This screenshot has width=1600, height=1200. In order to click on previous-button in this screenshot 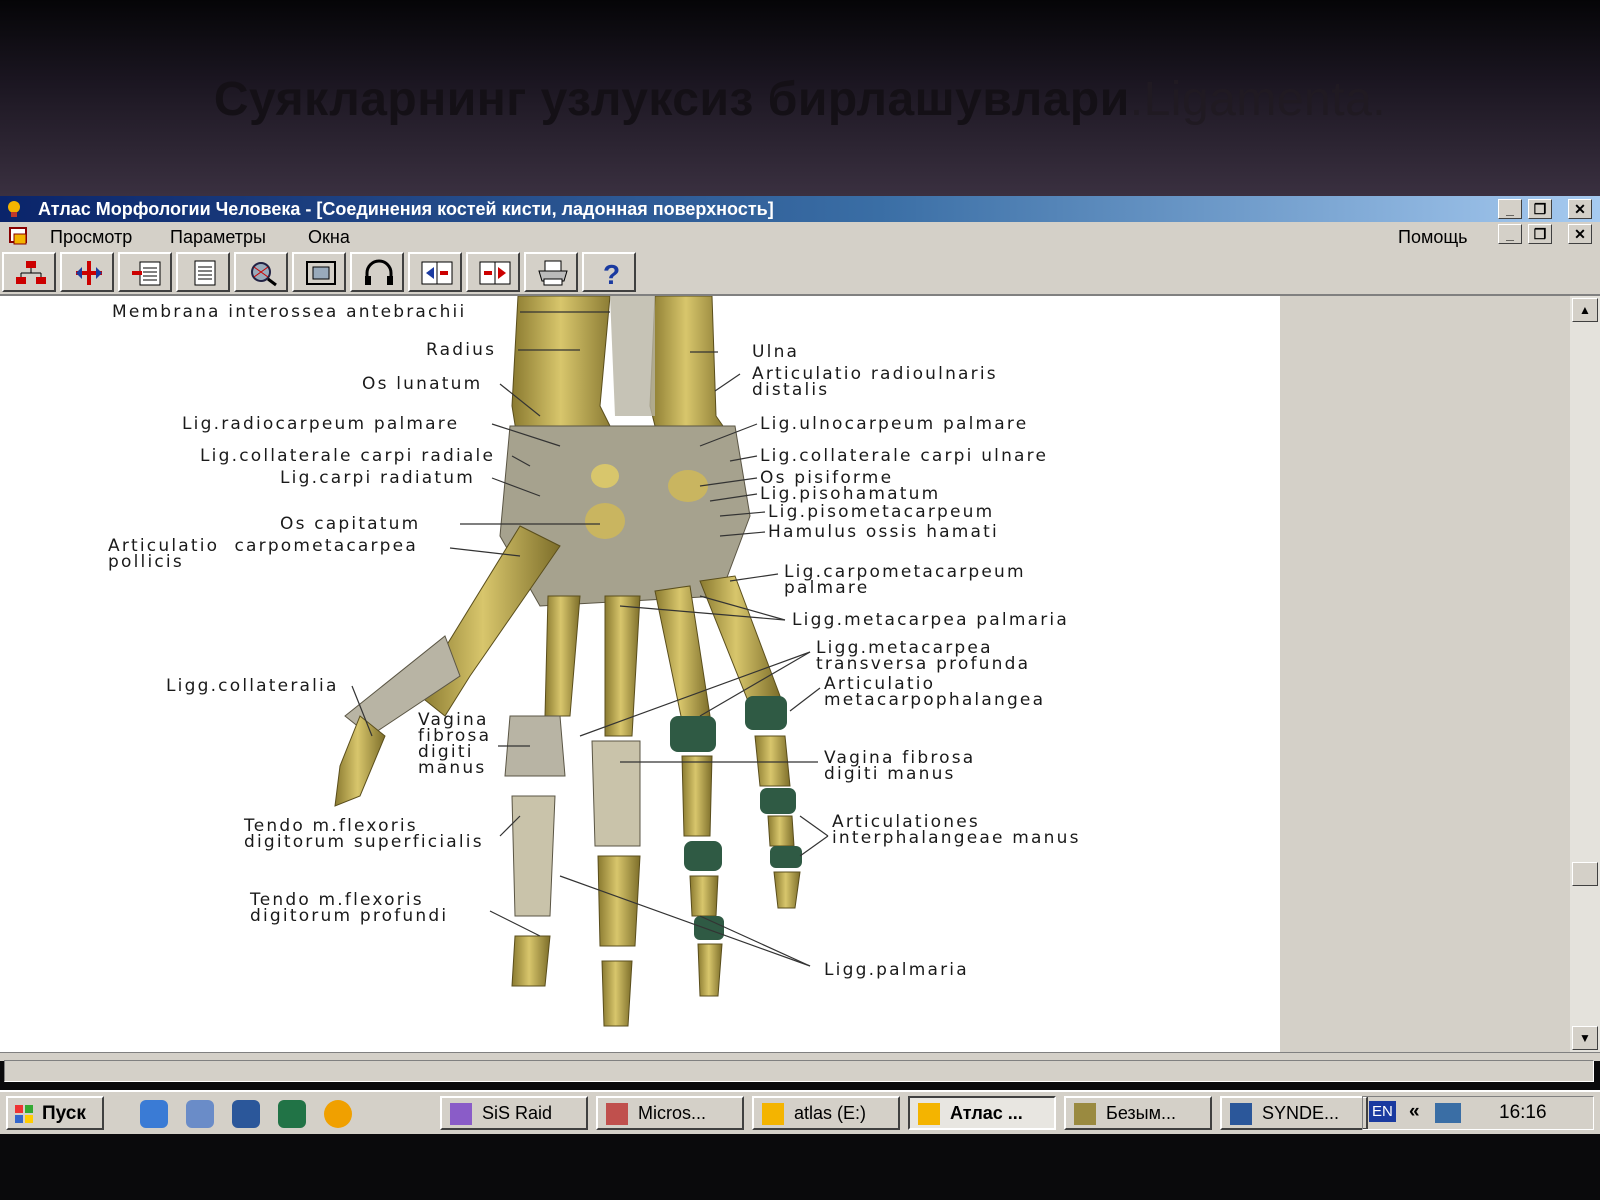, I will do `click(435, 272)`.